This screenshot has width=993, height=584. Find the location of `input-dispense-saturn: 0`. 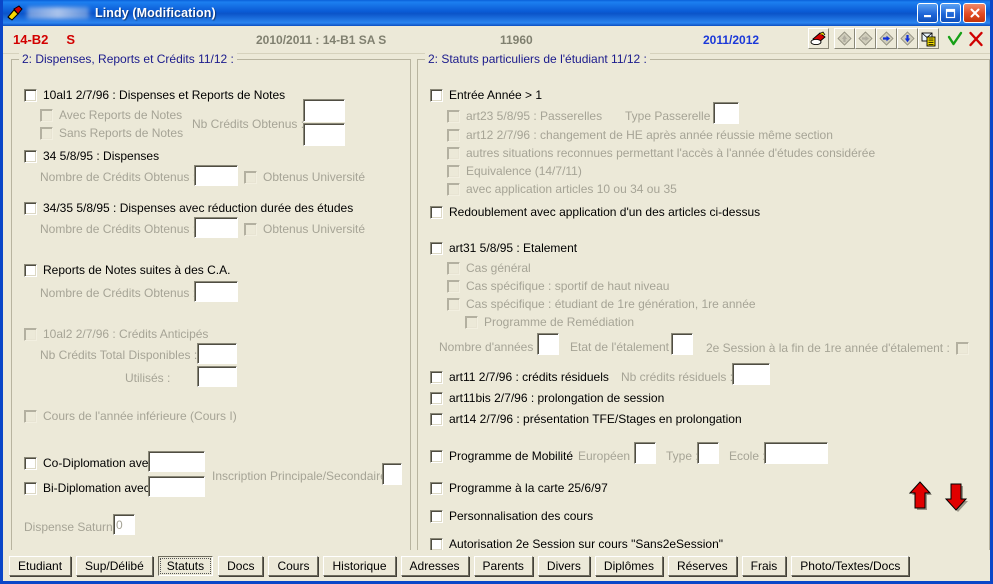

input-dispense-saturn: 0 is located at coordinates (124, 524).